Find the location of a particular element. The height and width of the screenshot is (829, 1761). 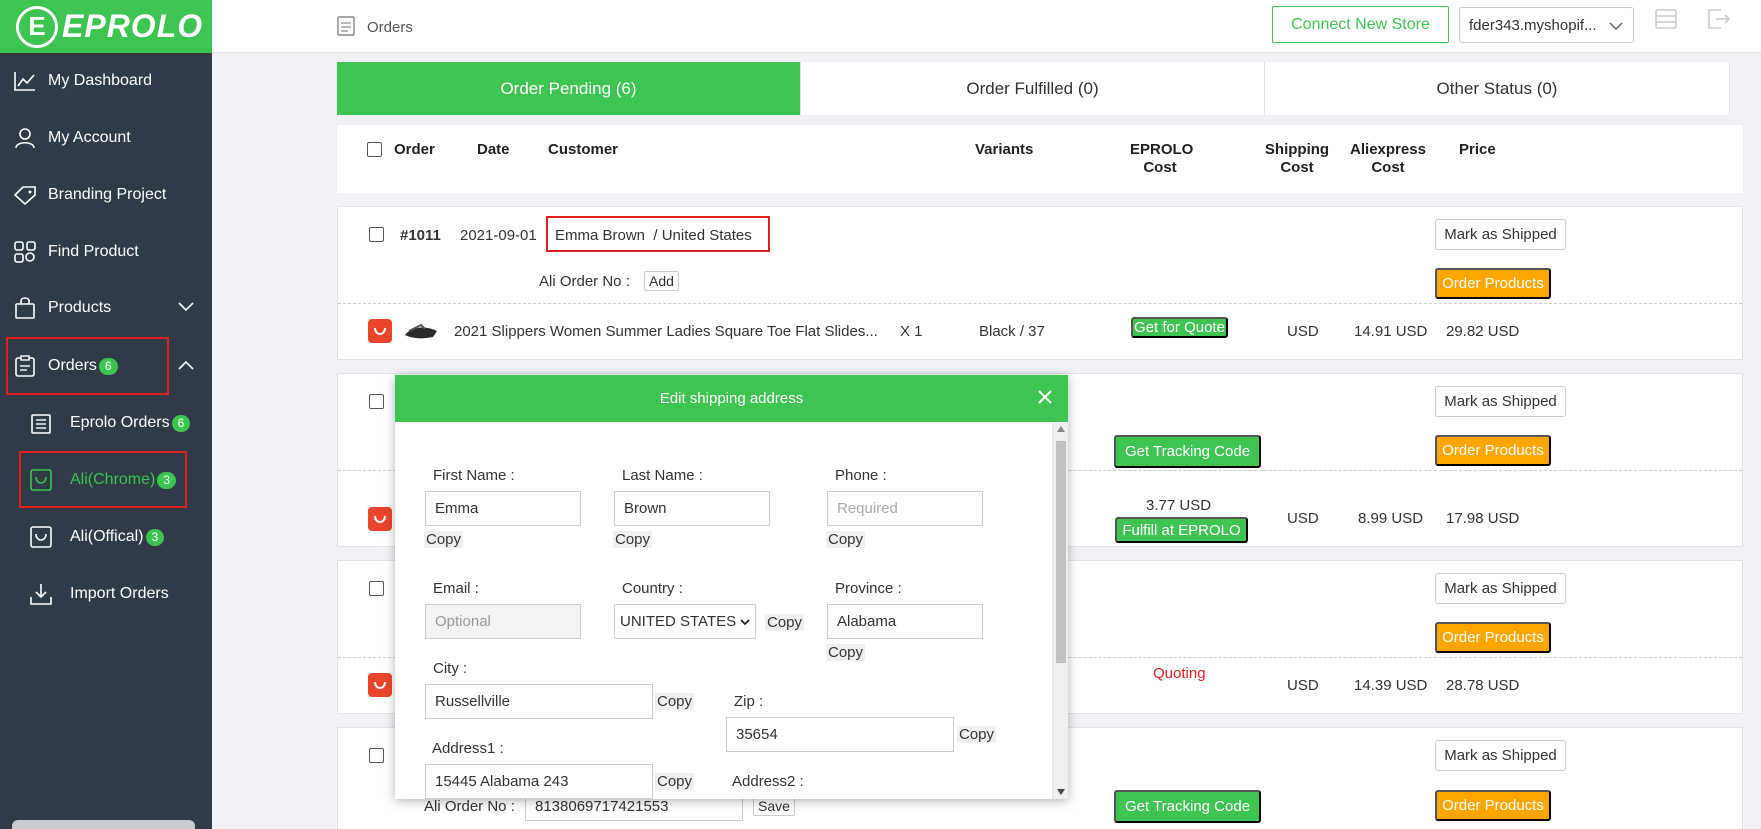

customer-name-link: Emma Brown / United States is located at coordinates (653, 235).